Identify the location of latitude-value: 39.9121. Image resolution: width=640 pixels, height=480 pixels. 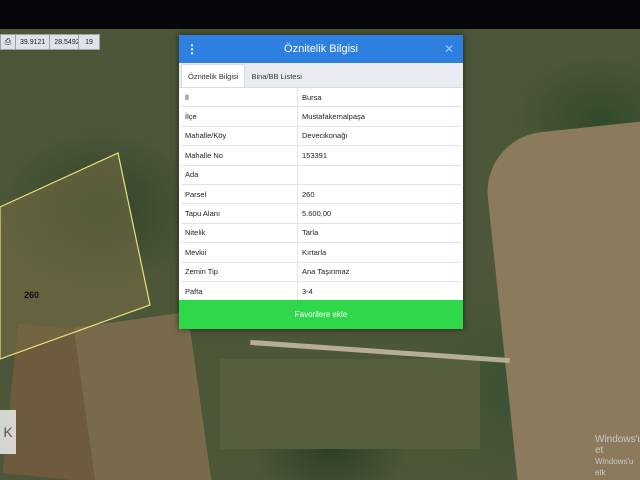
(33, 42).